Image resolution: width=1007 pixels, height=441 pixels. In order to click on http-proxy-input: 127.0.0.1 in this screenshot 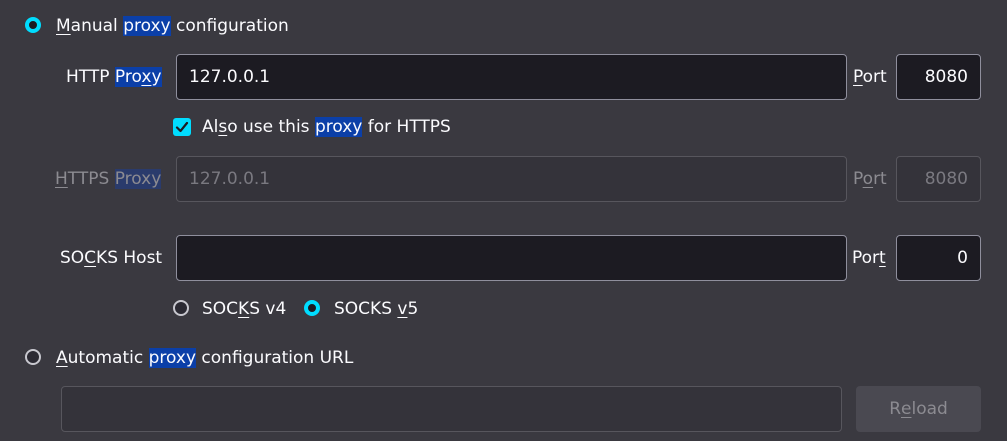, I will do `click(511, 77)`.